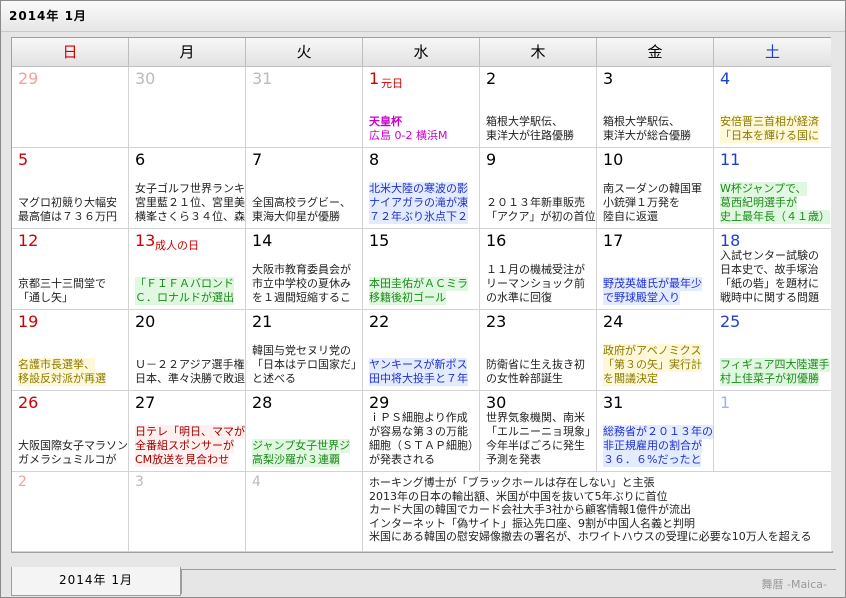  I want to click on event-text: 日本、準々決勝で敗退, so click(190, 378).